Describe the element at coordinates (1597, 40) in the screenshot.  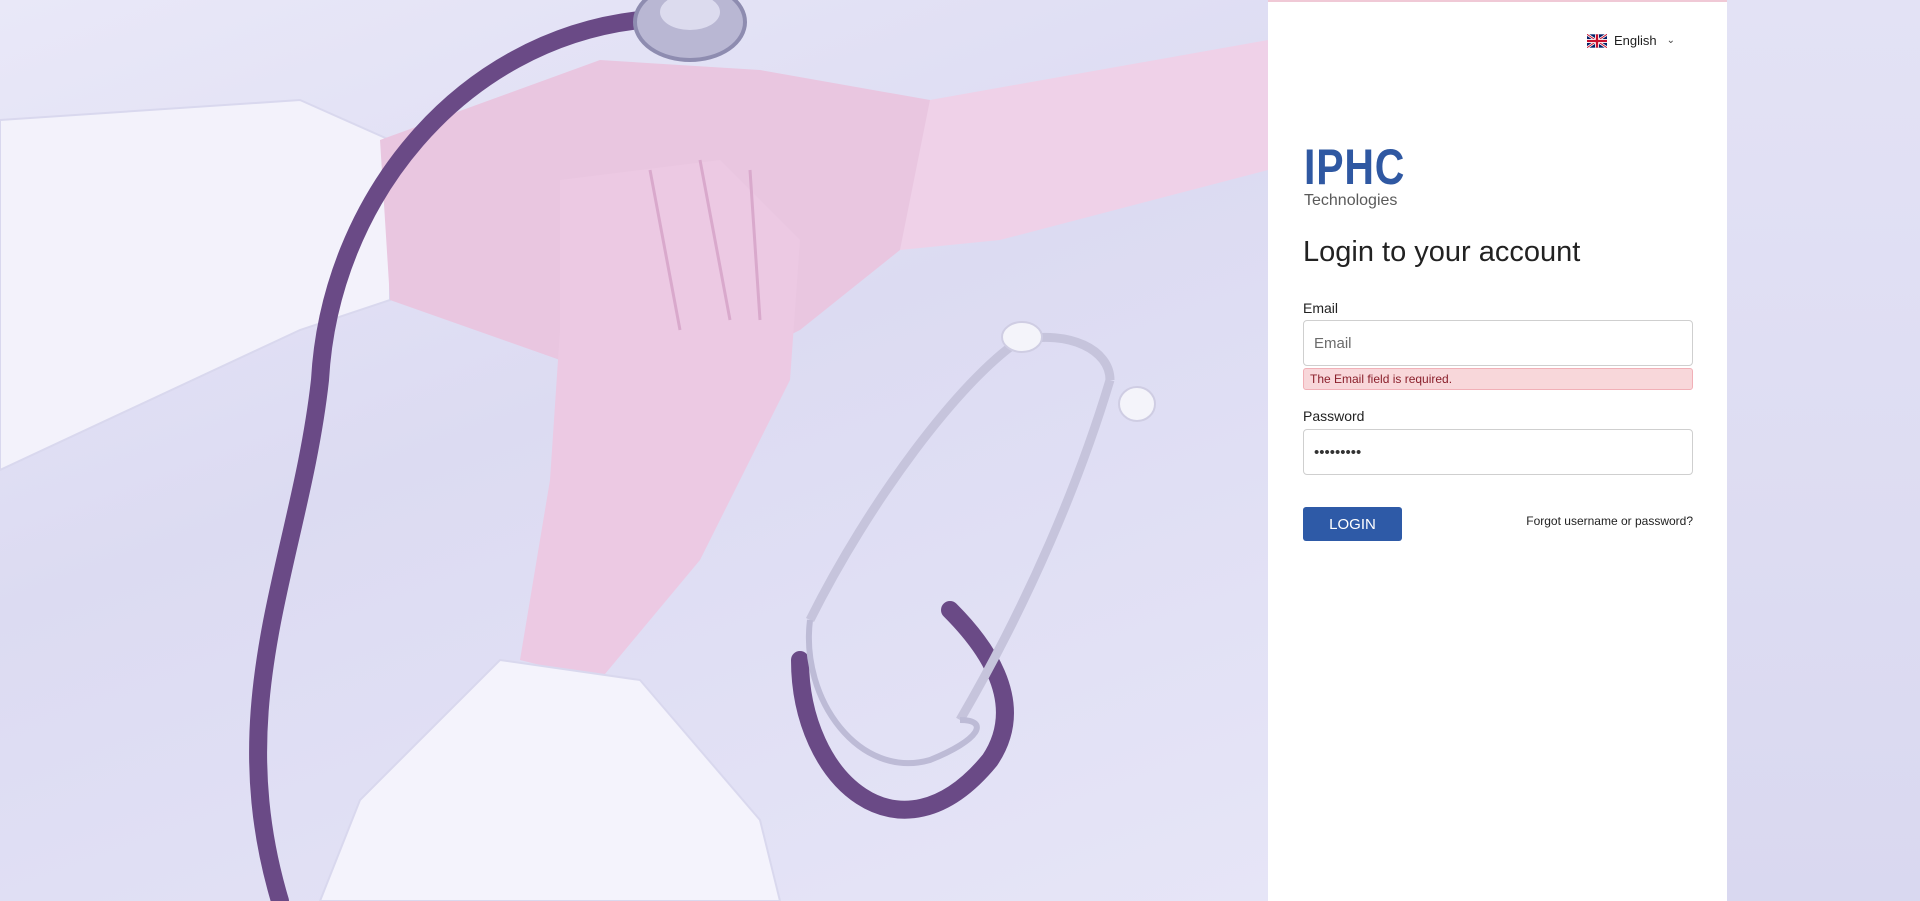
I see `uk-flag-icon` at that location.